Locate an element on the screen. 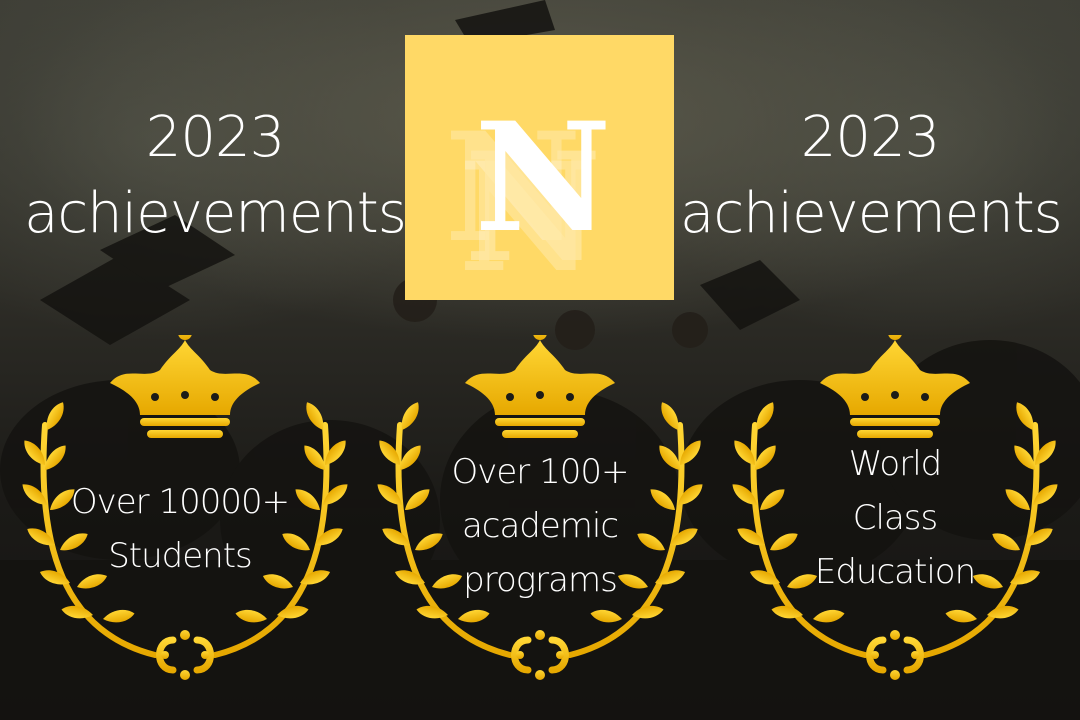 The image size is (1080, 720). title-right: 2023 achievements is located at coordinates (871, 176).